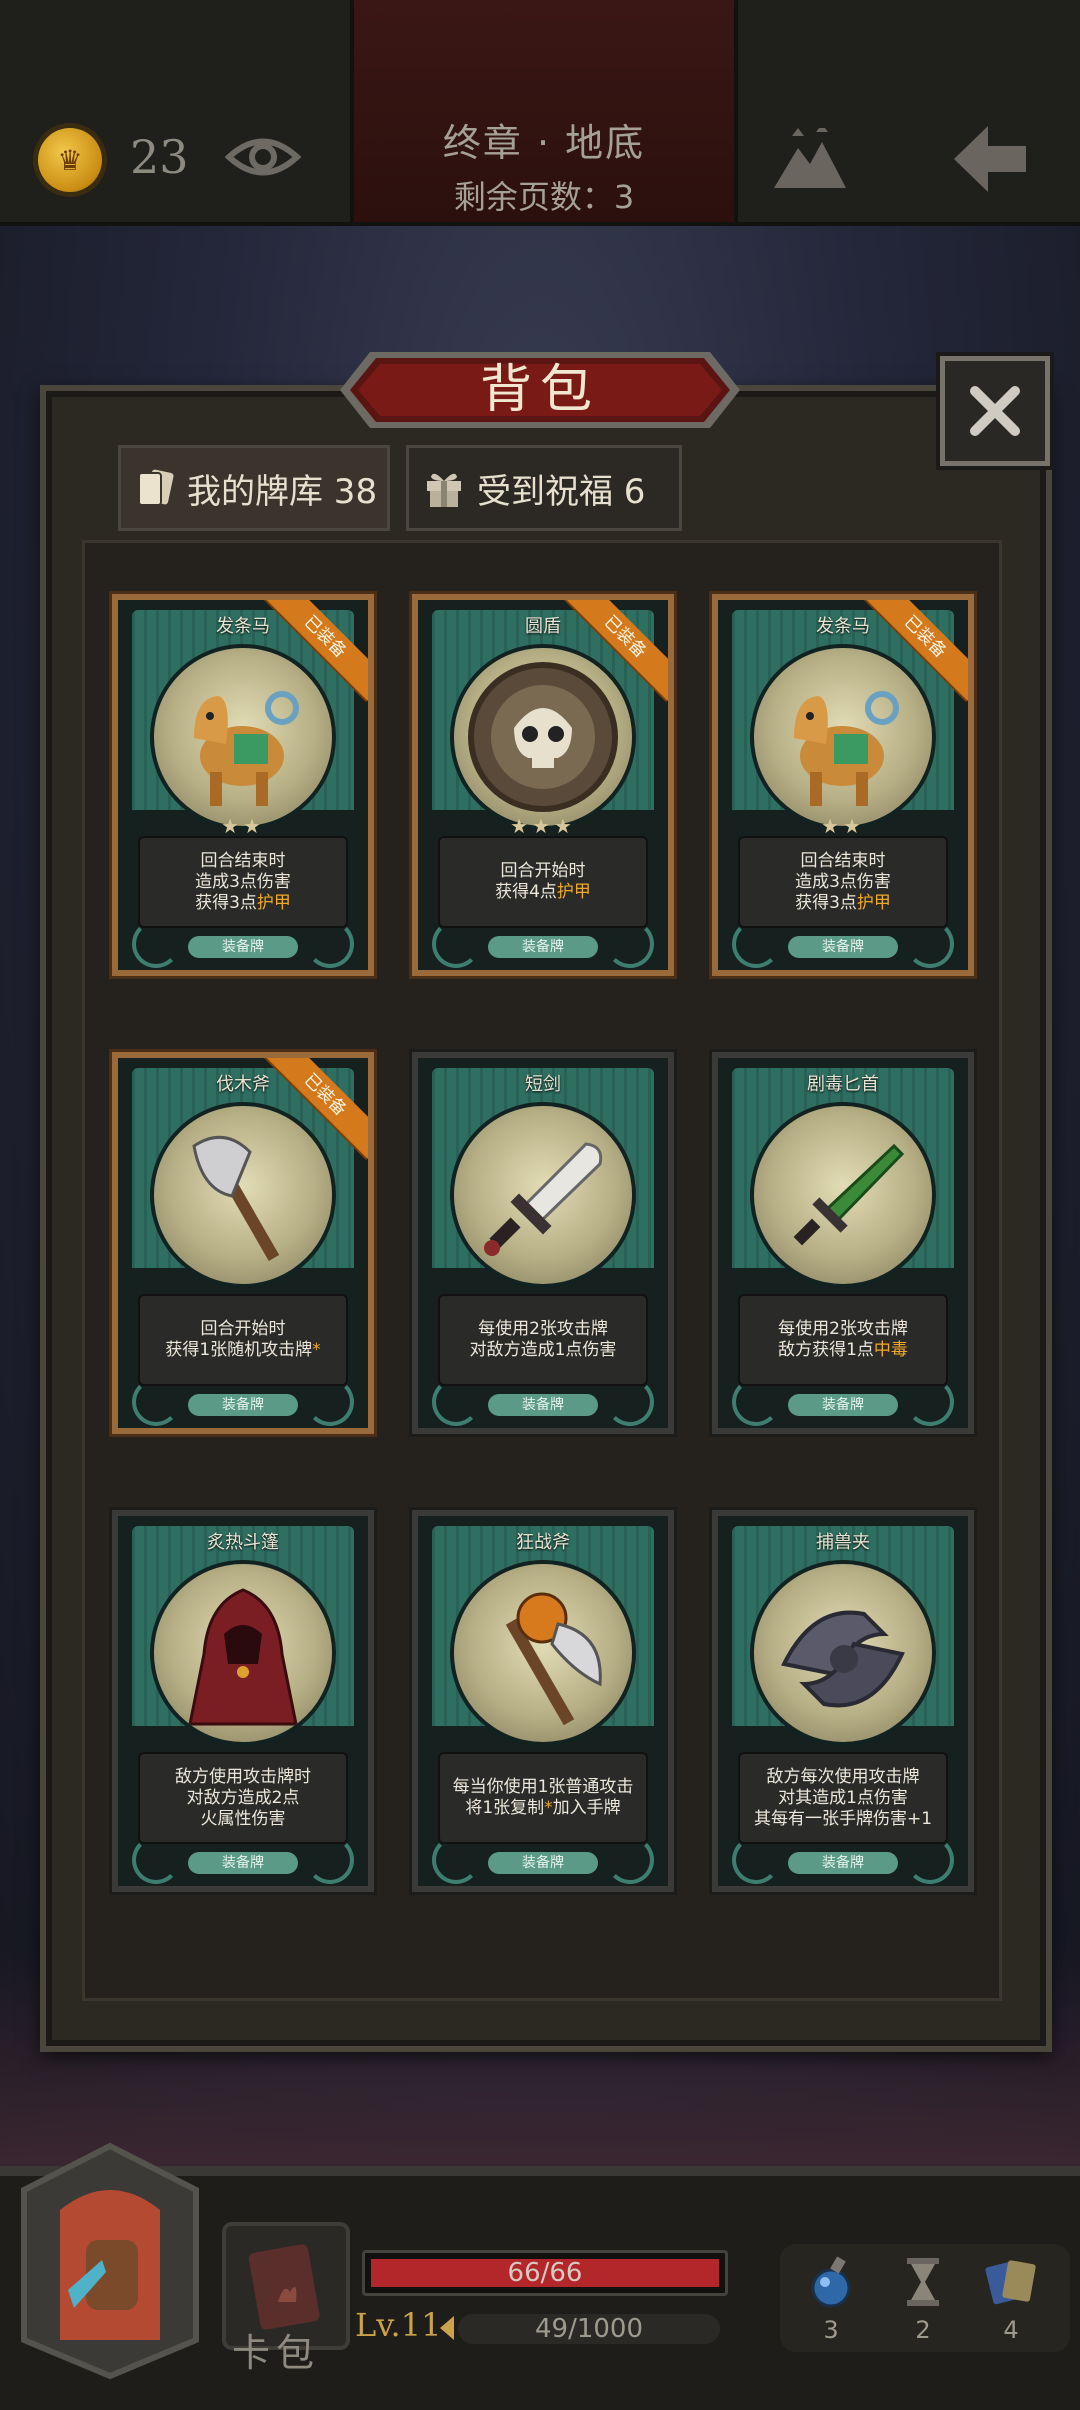 The image size is (1080, 2410). What do you see at coordinates (810, 160) in the screenshot?
I see `map-icon` at bounding box center [810, 160].